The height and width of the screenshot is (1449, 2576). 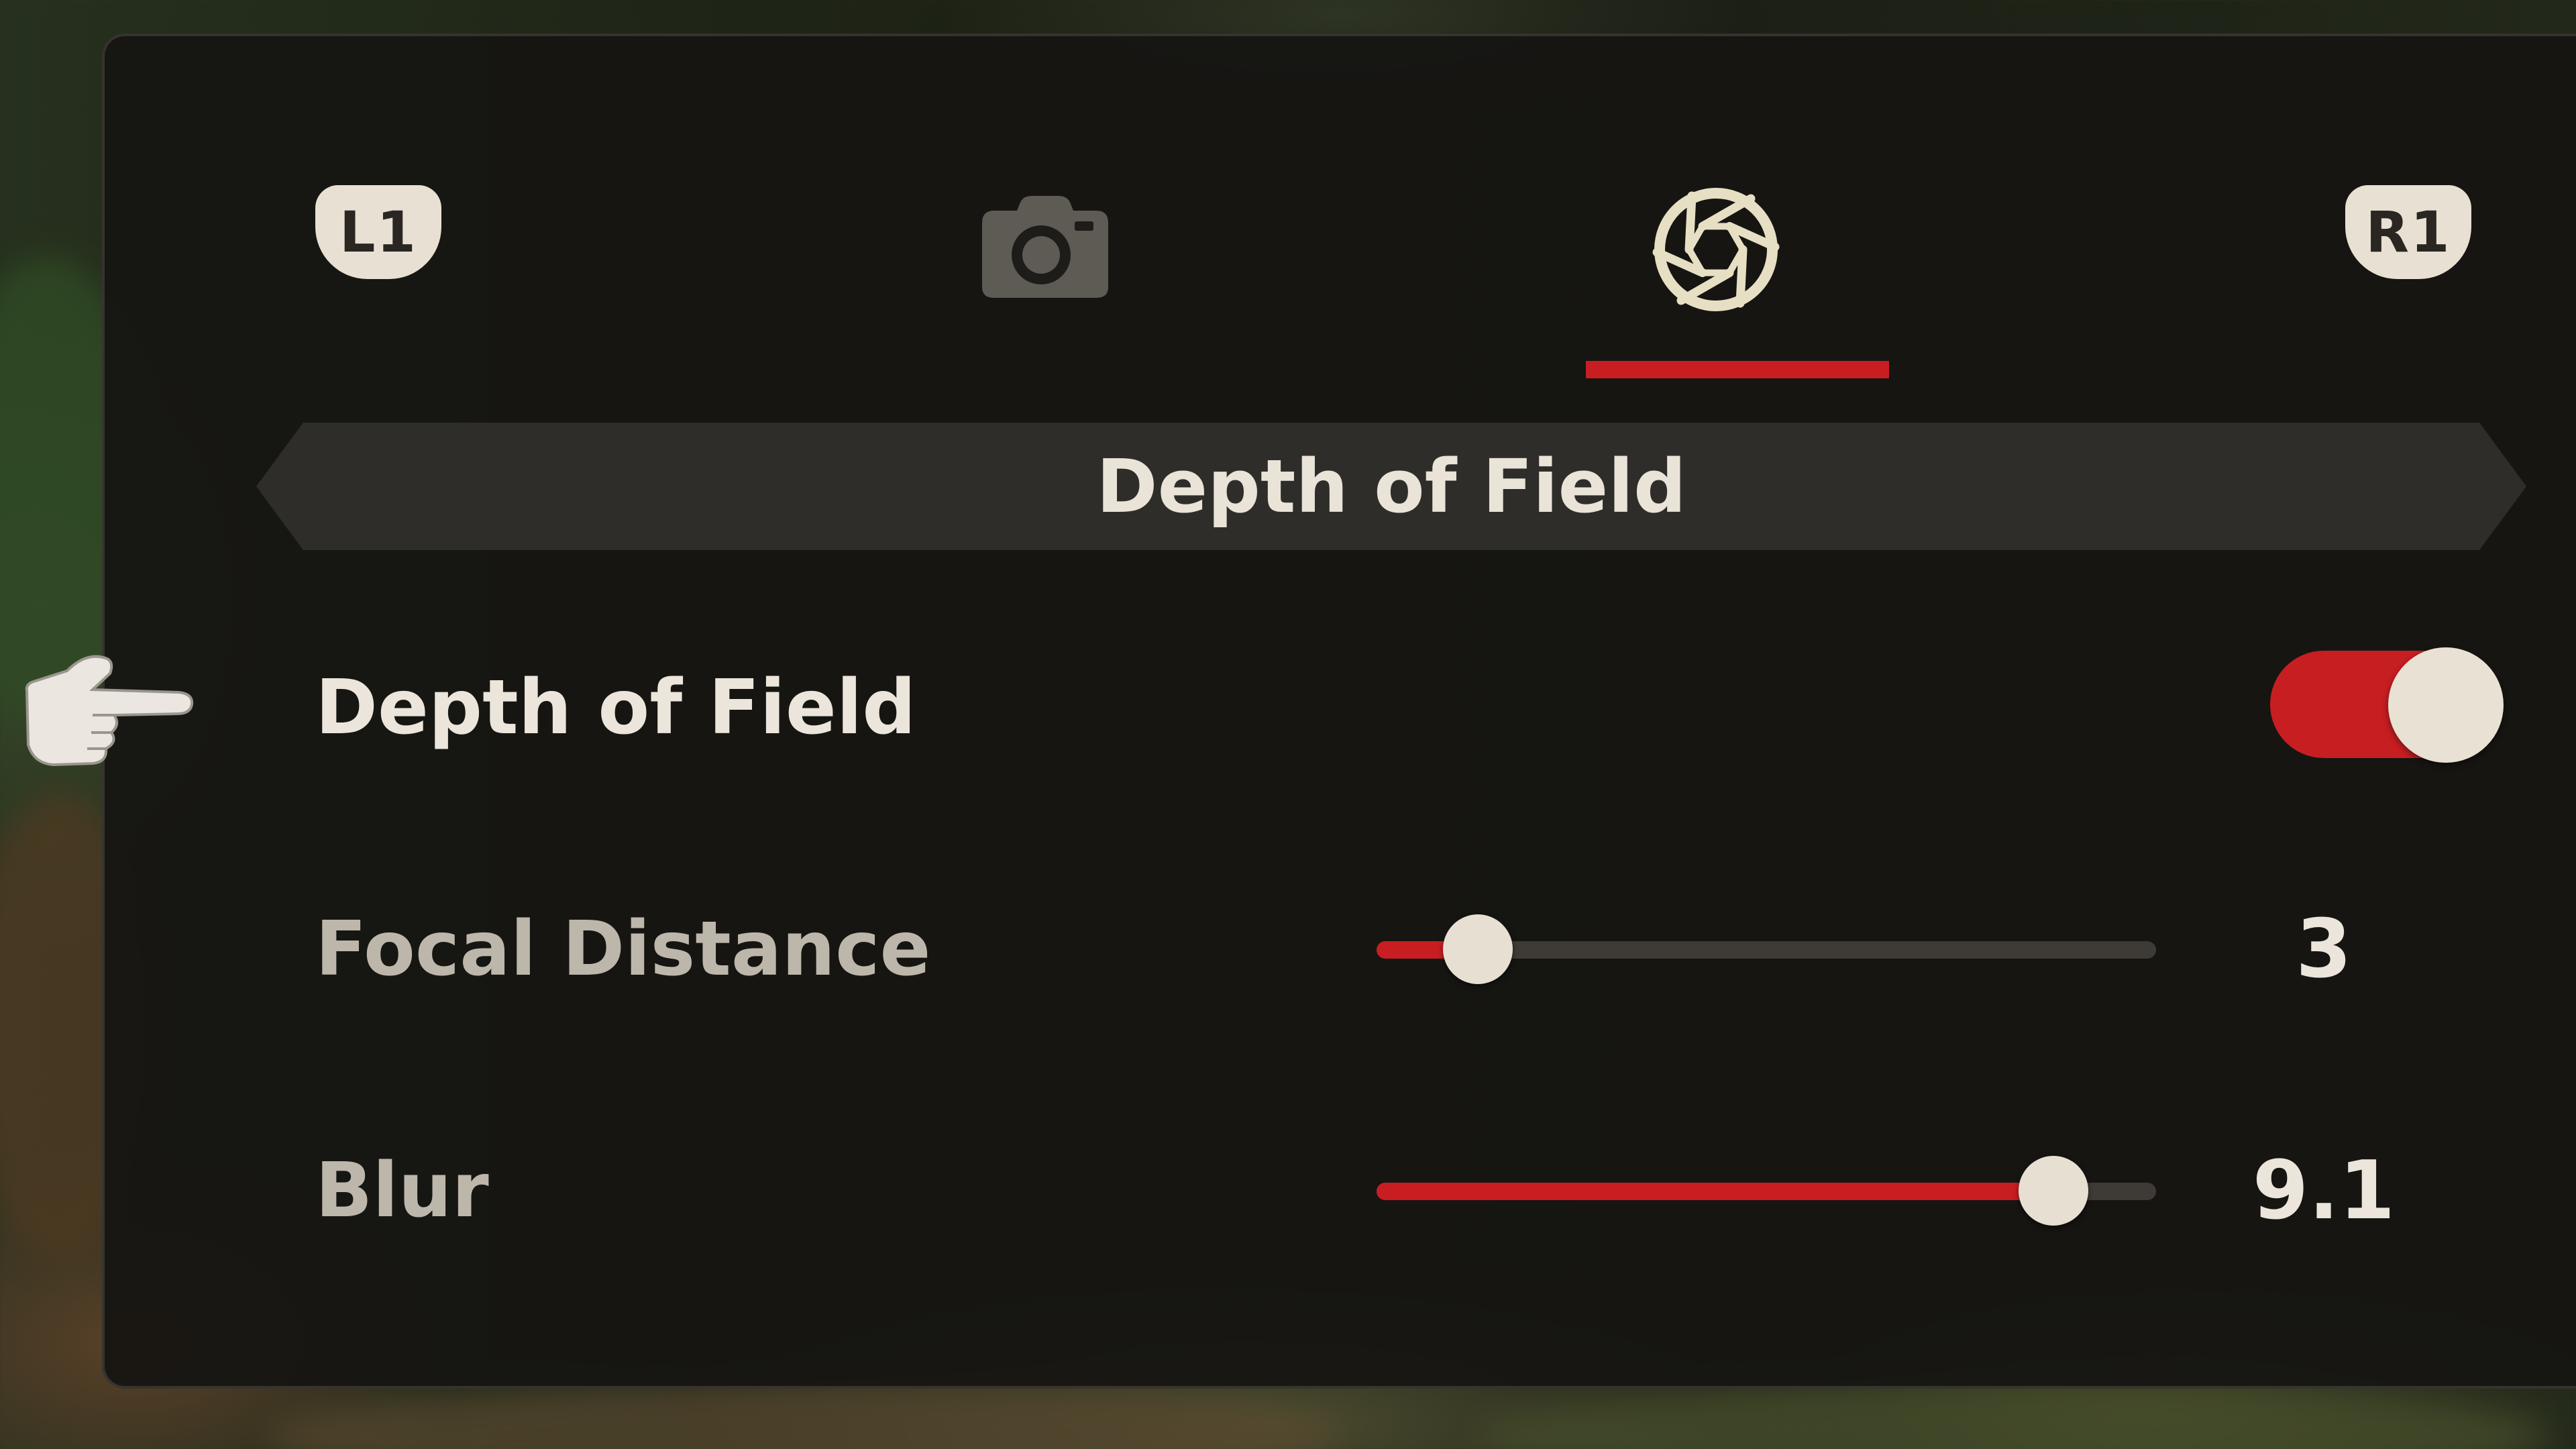 I want to click on camera-icon, so click(x=1045, y=247).